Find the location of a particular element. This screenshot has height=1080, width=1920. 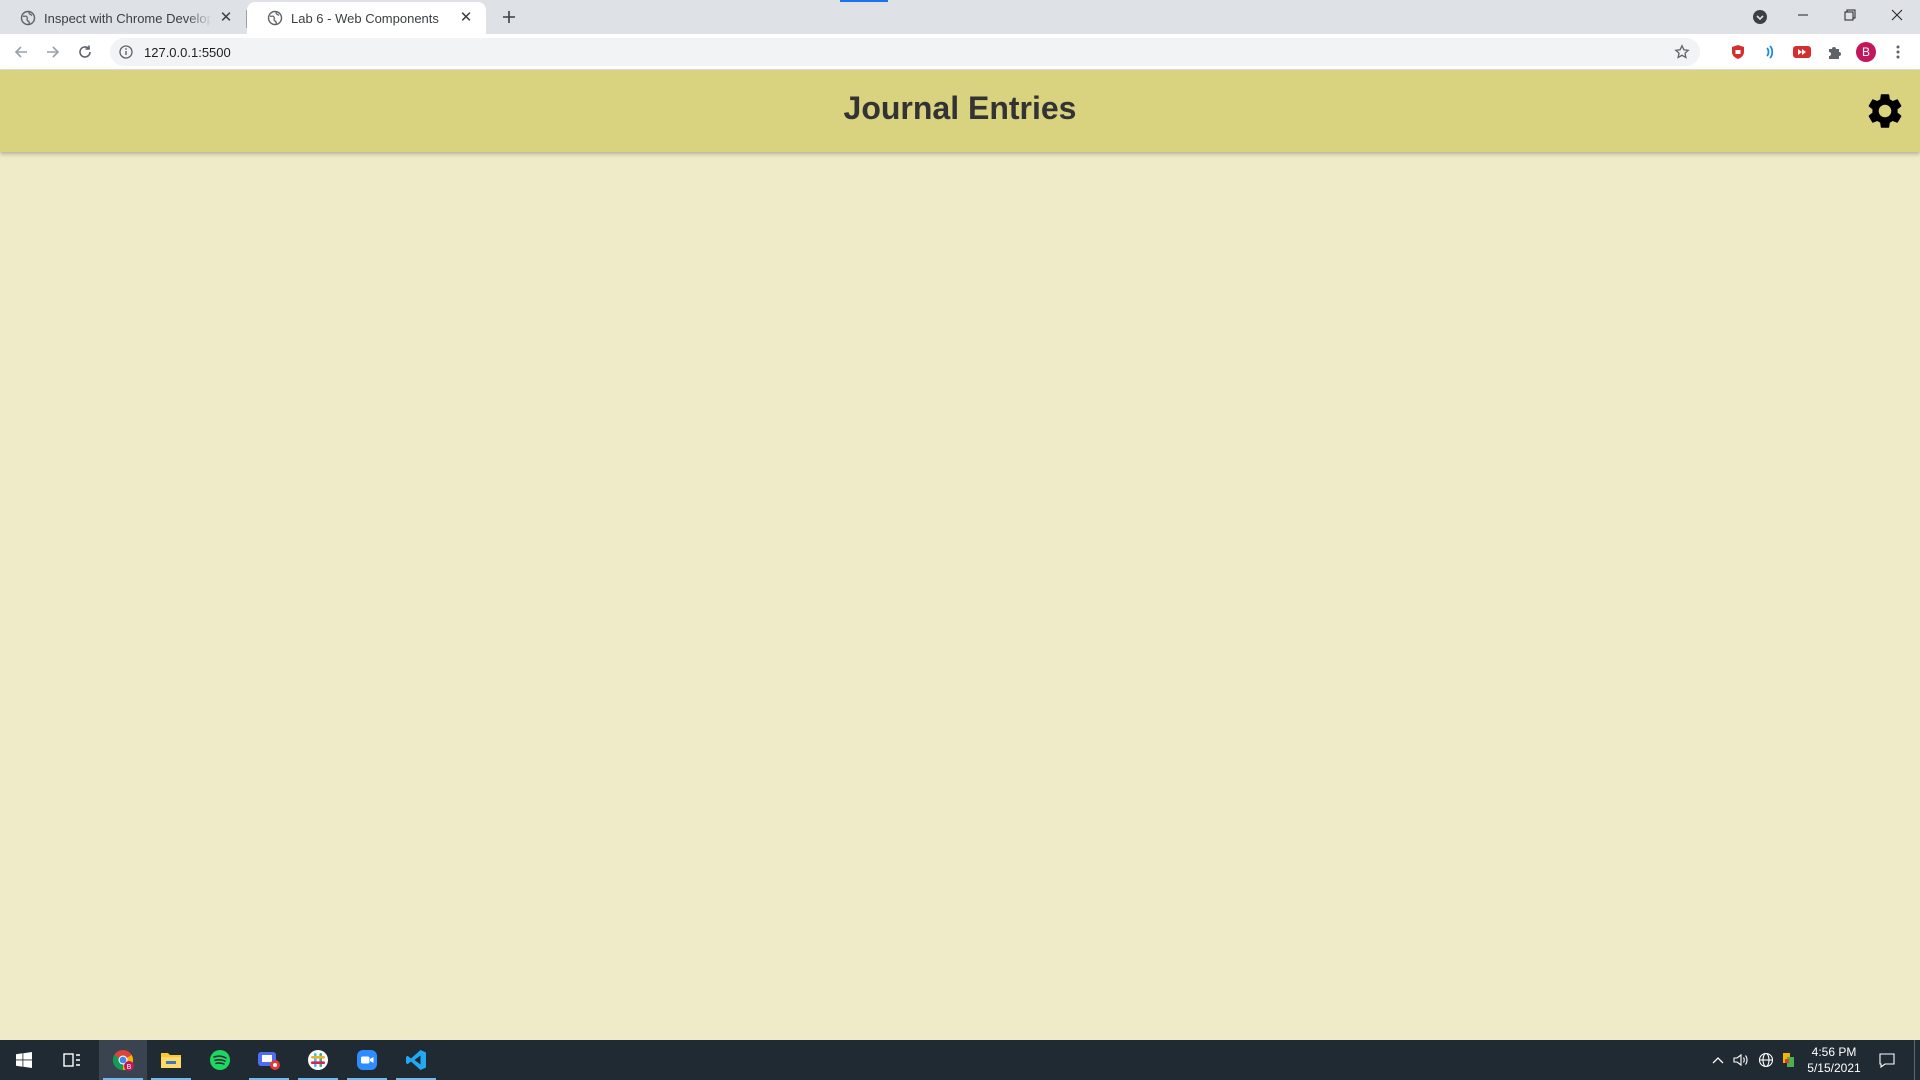

windows-start-icon is located at coordinates (24, 1060).